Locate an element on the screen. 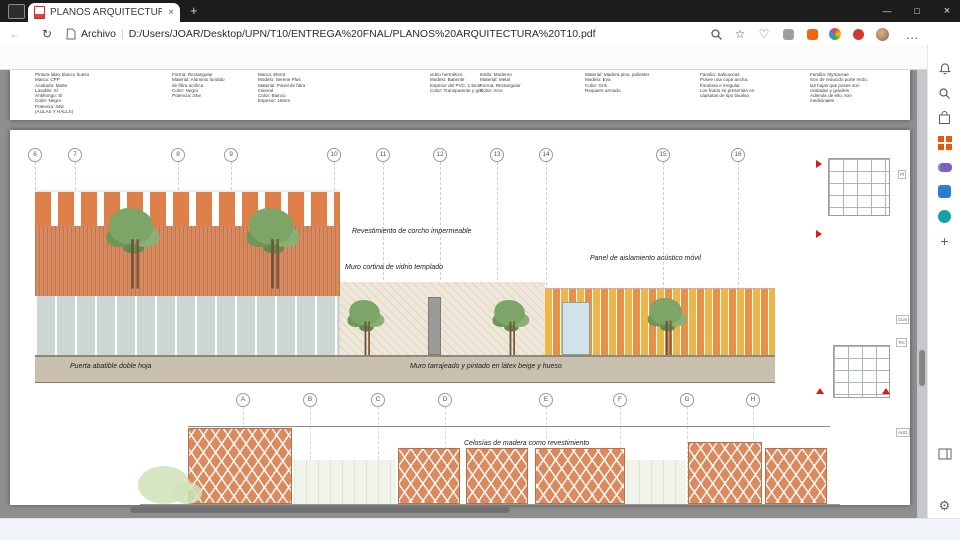 This screenshot has height=540, width=960. grid-axis: 16 is located at coordinates (738, 251).